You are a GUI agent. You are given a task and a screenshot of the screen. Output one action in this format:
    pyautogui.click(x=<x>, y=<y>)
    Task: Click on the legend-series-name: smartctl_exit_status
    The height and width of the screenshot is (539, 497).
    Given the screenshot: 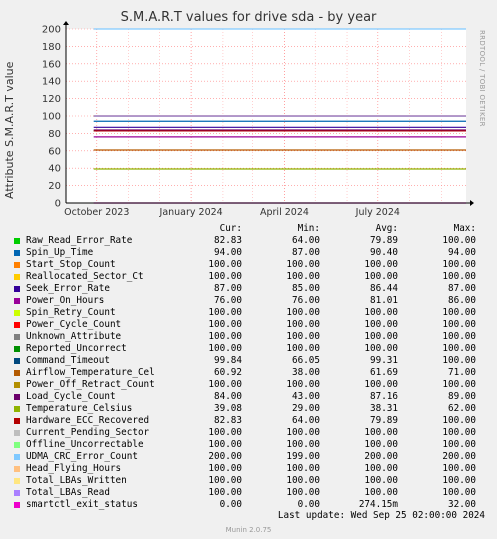 What is the action you would take?
    pyautogui.click(x=82, y=504)
    